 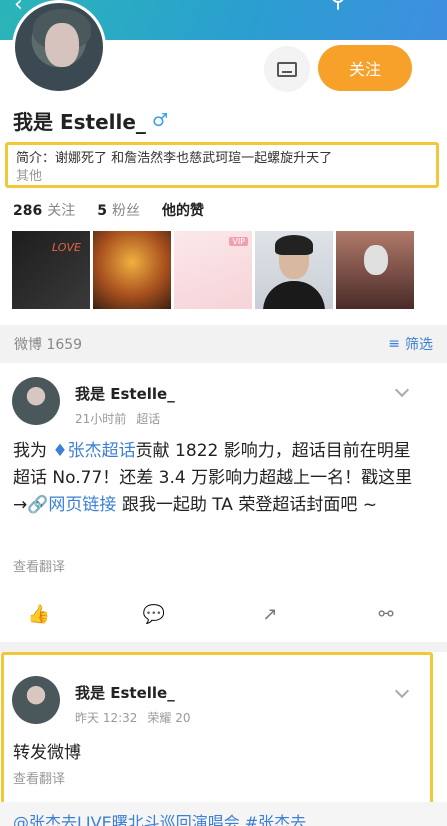 What do you see at coordinates (365, 68) in the screenshot?
I see `follow-button: 关注` at bounding box center [365, 68].